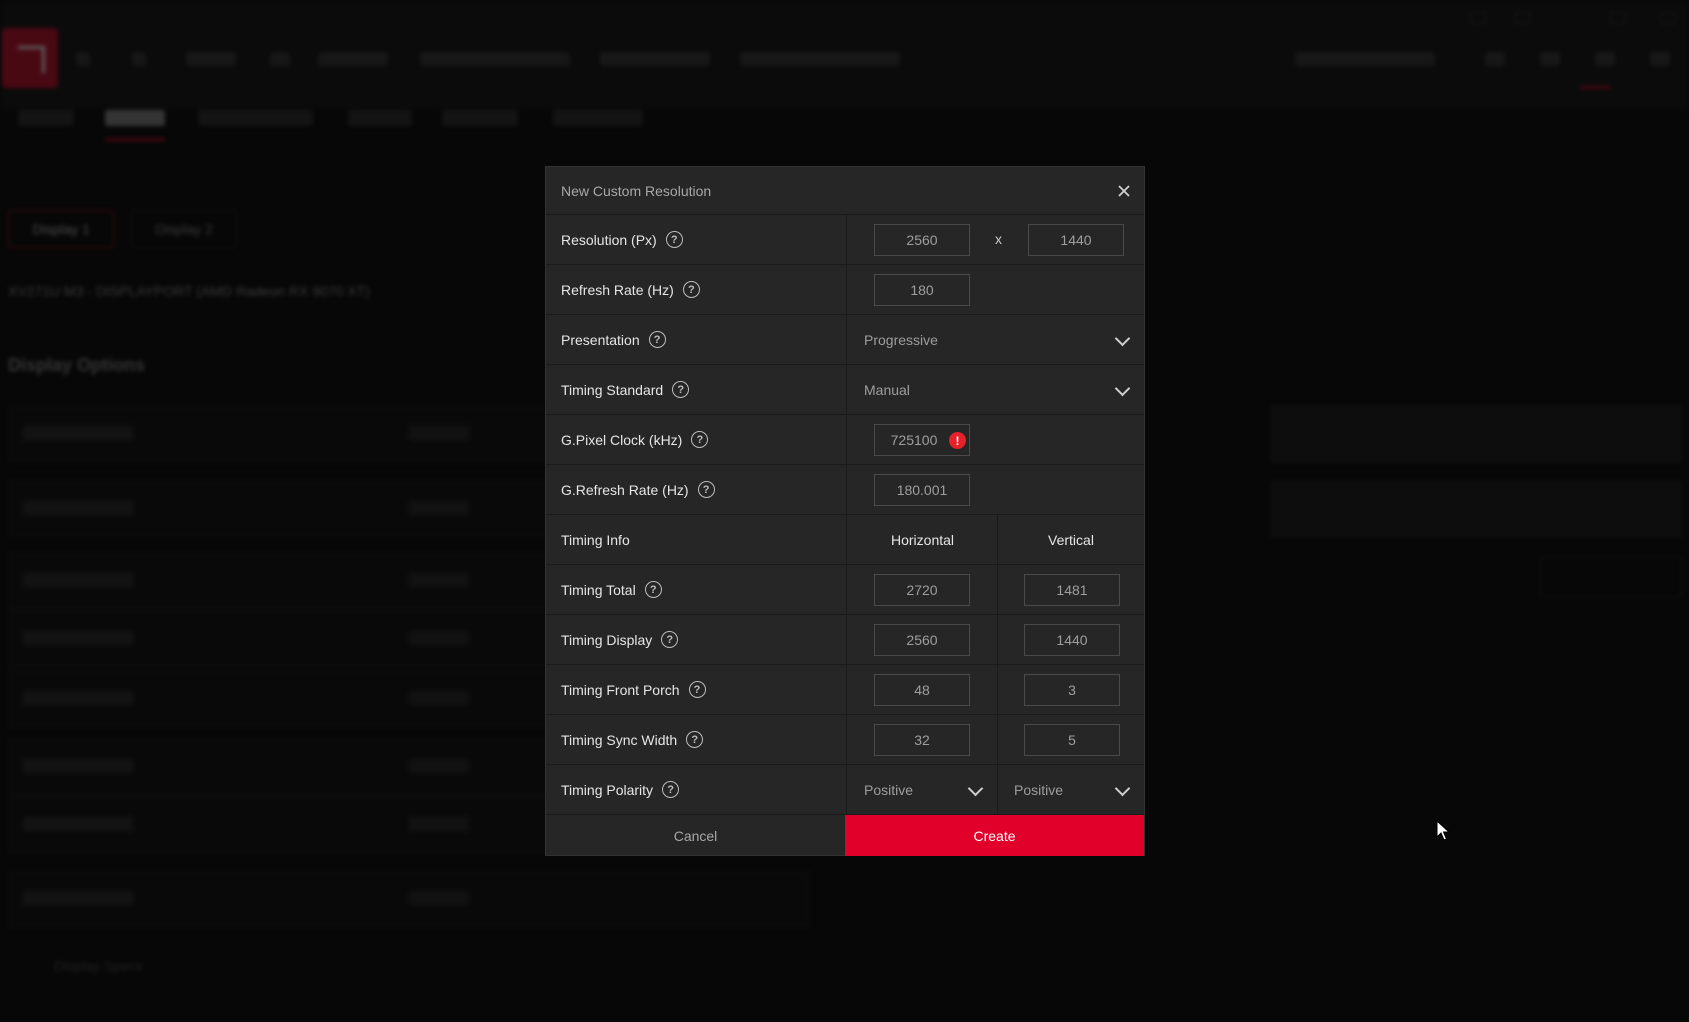 The image size is (1689, 1022). What do you see at coordinates (625, 489) in the screenshot?
I see `g-refresh-rate-label: G.Refresh Rate (Hz)` at bounding box center [625, 489].